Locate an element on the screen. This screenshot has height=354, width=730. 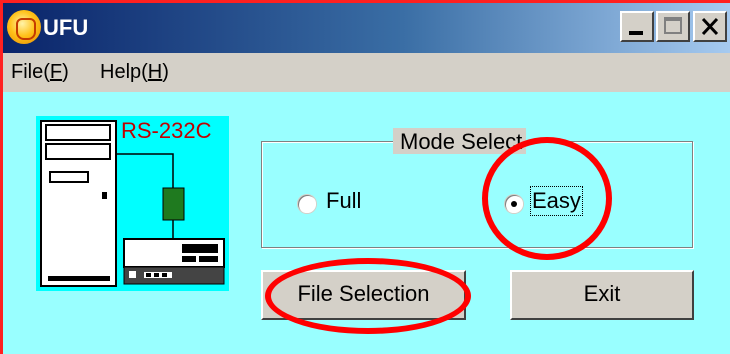
close-button is located at coordinates (710, 26).